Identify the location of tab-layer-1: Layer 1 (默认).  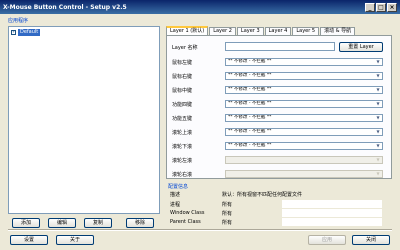
(187, 30).